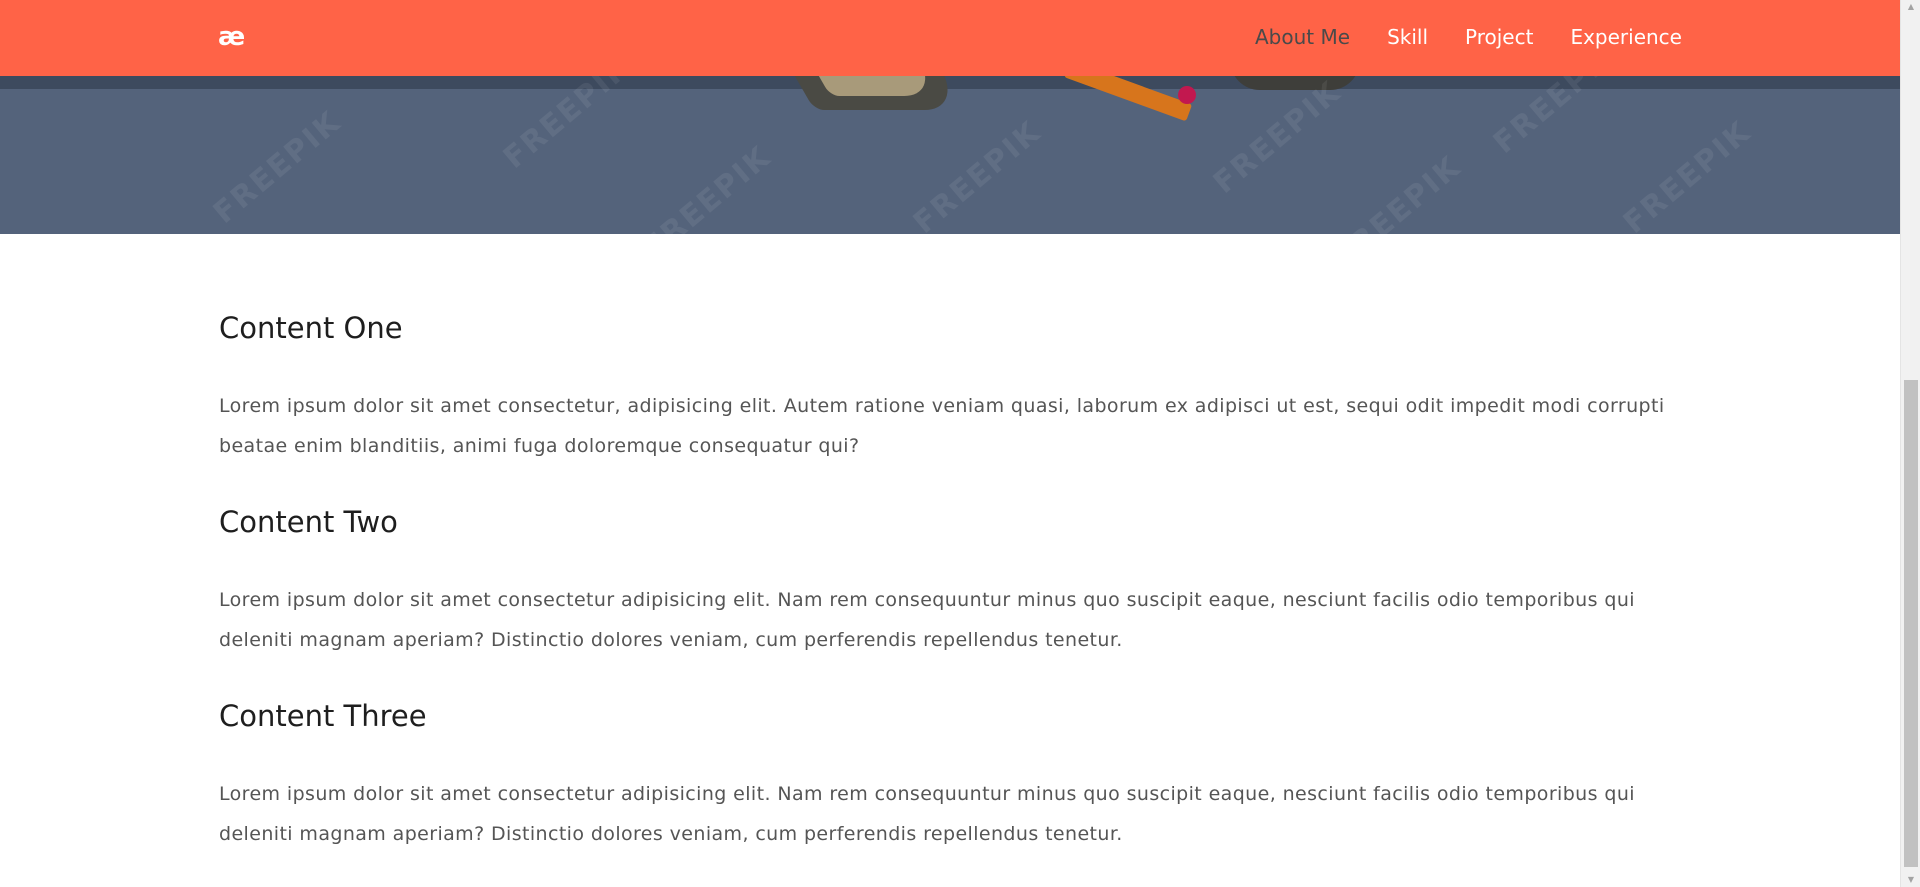 This screenshot has width=1920, height=887. Describe the element at coordinates (1911, 623) in the screenshot. I see `scrollbar-thumb` at that location.